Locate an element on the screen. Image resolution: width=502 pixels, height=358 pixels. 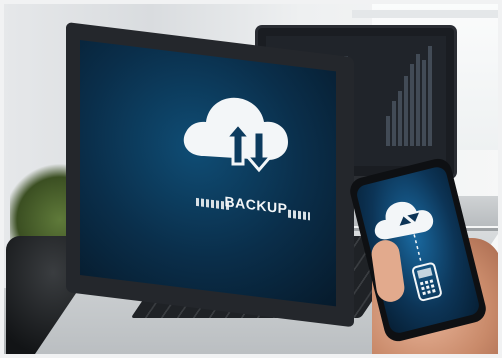
cloud-upload-download-icon is located at coordinates (235, 135).